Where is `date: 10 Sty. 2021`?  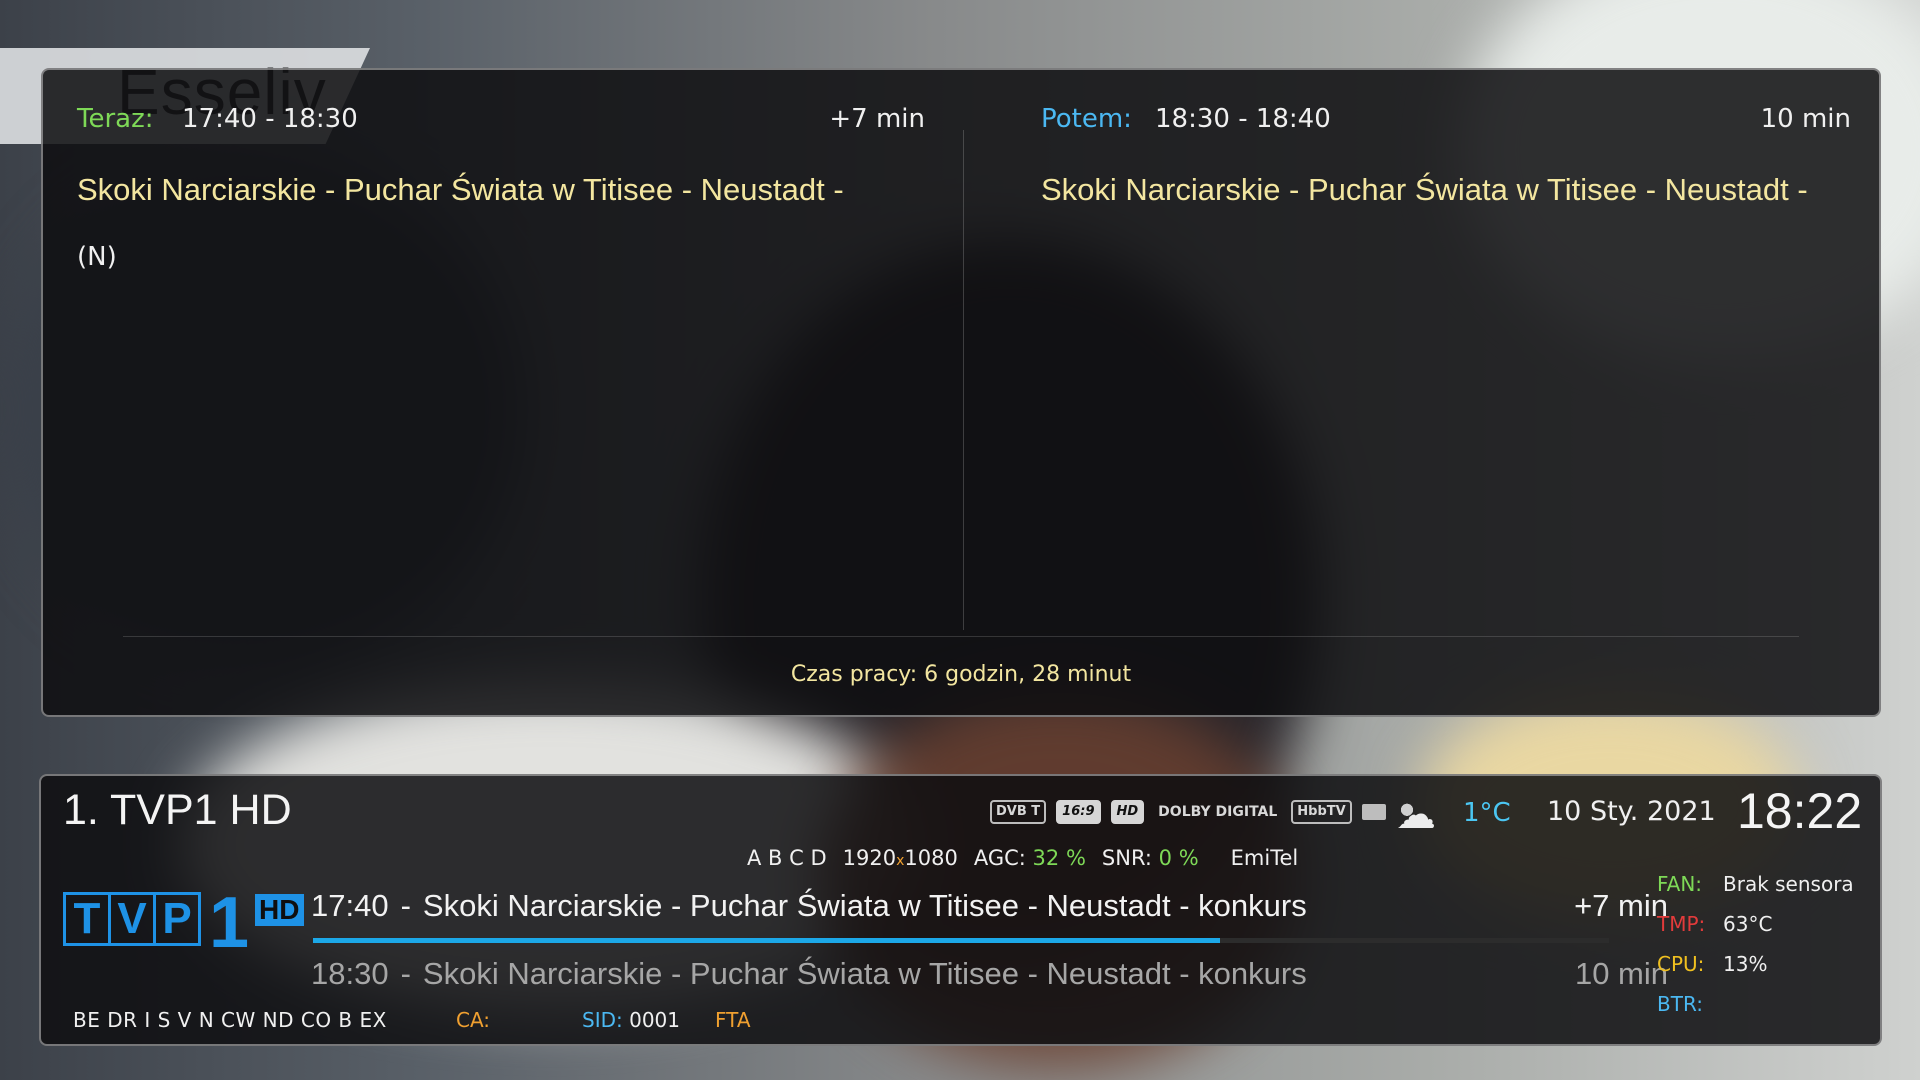 date: 10 Sty. 2021 is located at coordinates (1631, 811).